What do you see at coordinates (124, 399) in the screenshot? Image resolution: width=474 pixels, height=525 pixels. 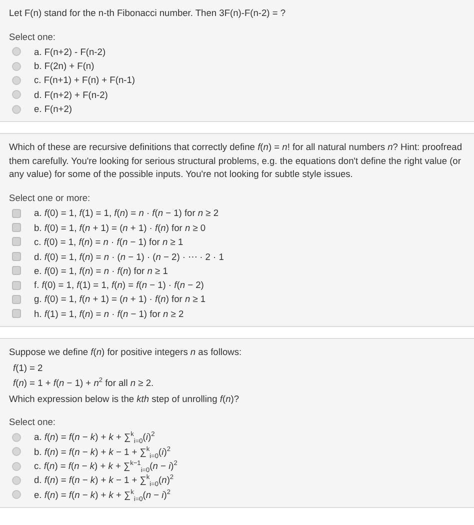 I see `question-text: Which expression below is the kth step of unrolling f(n)?` at bounding box center [124, 399].